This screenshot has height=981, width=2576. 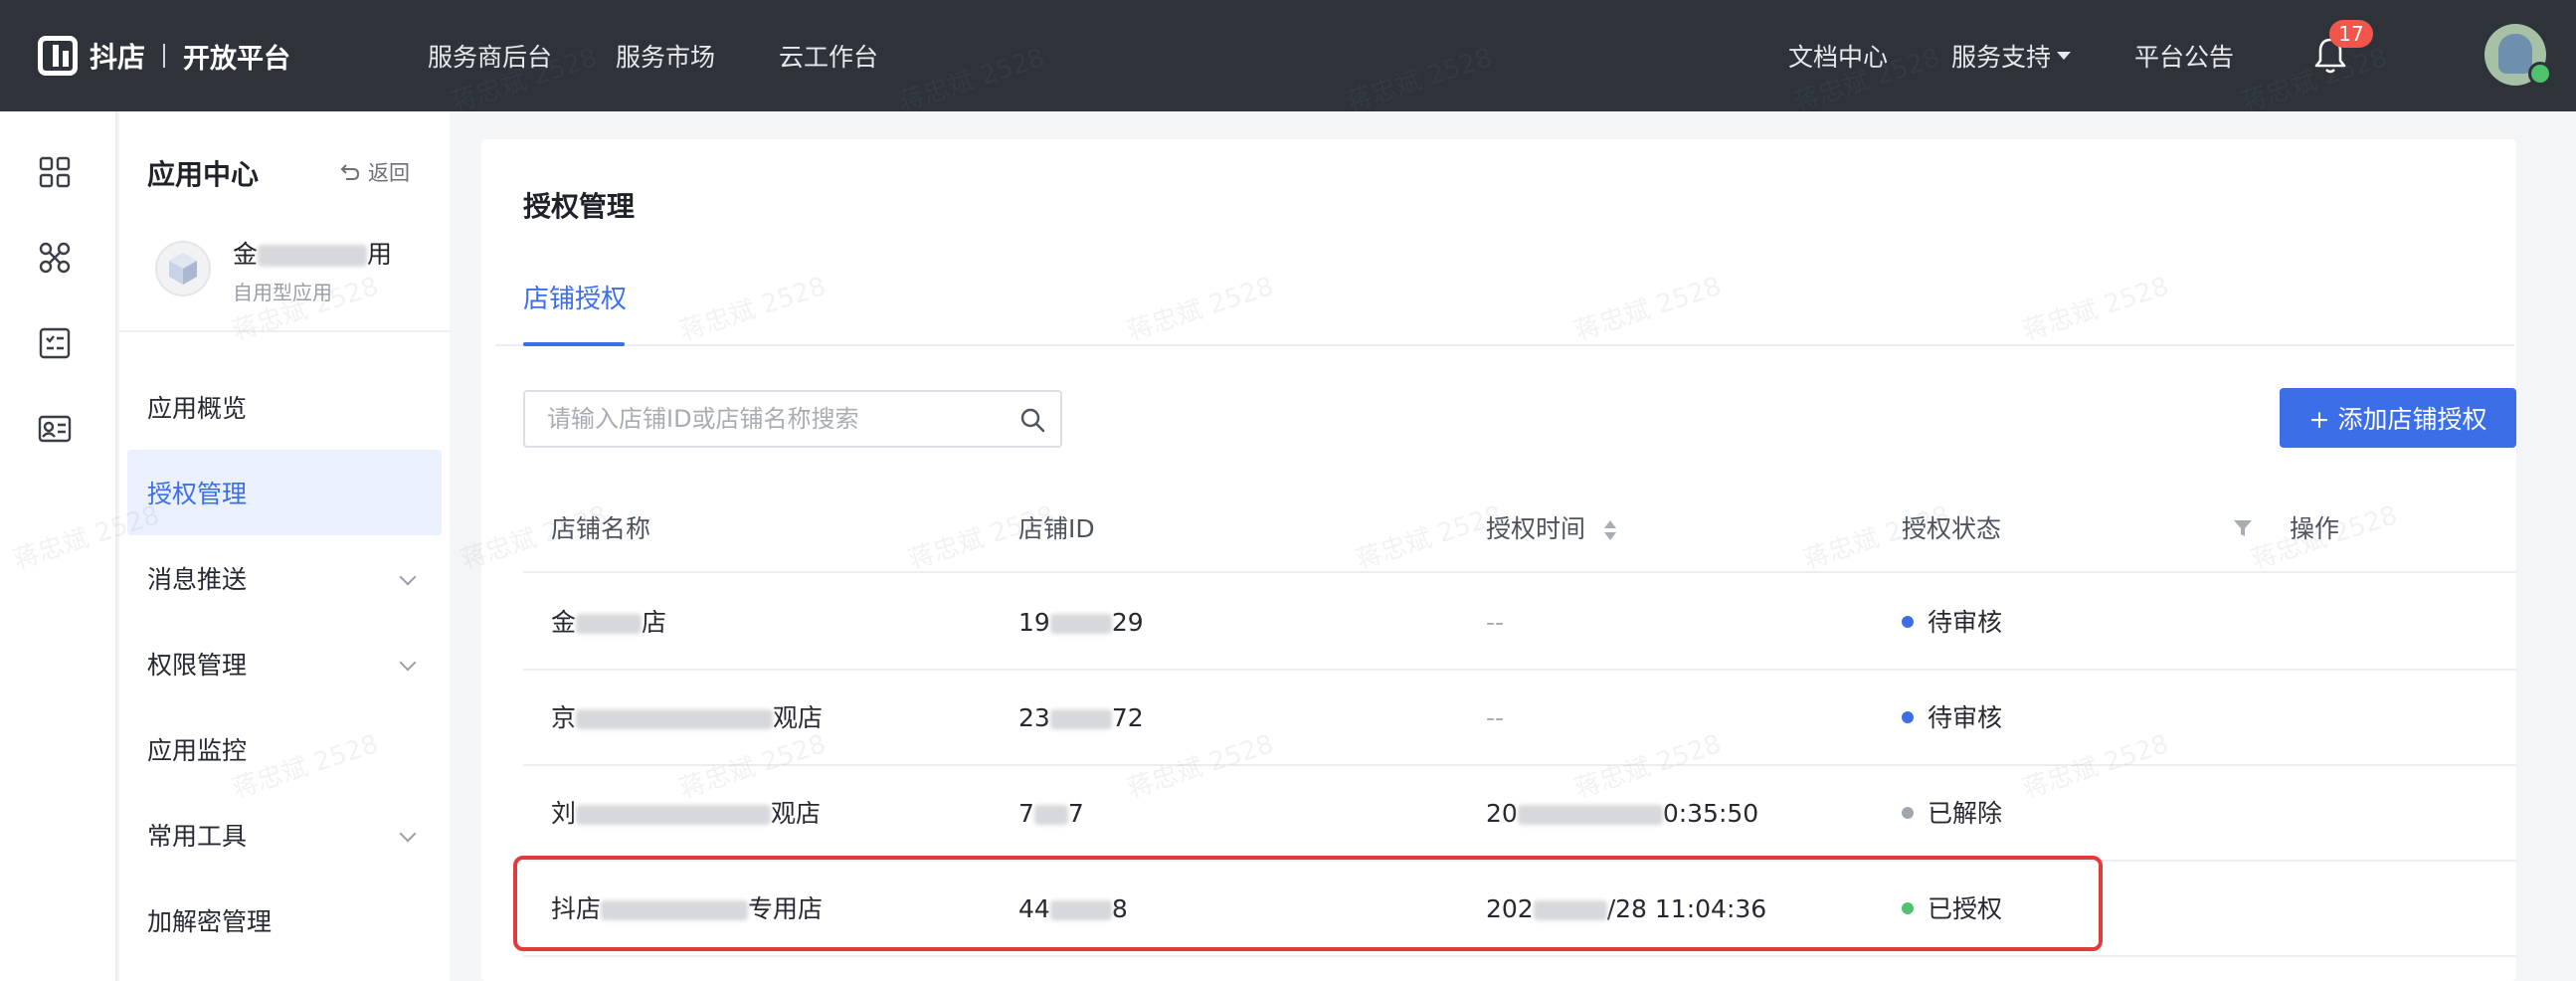 I want to click on doudian-logo-icon, so click(x=58, y=56).